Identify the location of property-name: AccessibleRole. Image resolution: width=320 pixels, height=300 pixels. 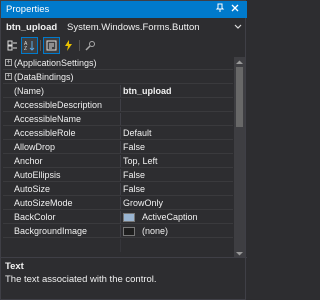
(45, 133).